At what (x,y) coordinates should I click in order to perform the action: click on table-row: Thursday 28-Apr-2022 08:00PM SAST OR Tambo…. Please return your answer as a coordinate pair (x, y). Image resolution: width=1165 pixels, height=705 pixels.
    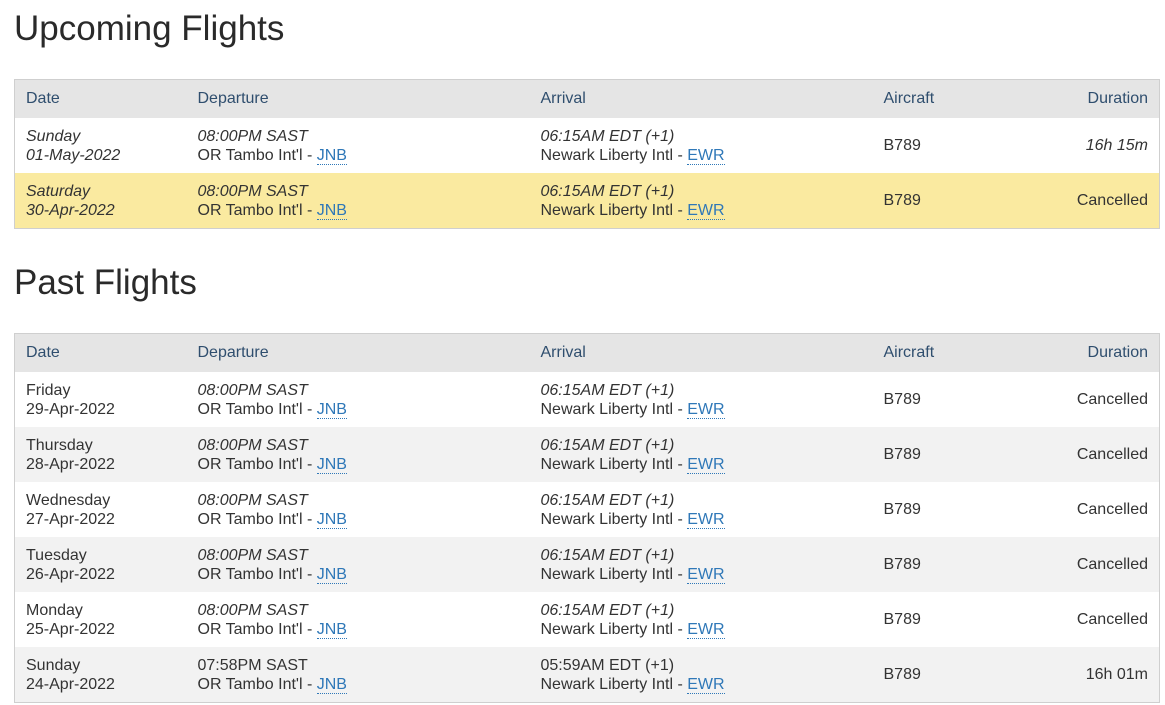
    Looking at the image, I should click on (587, 454).